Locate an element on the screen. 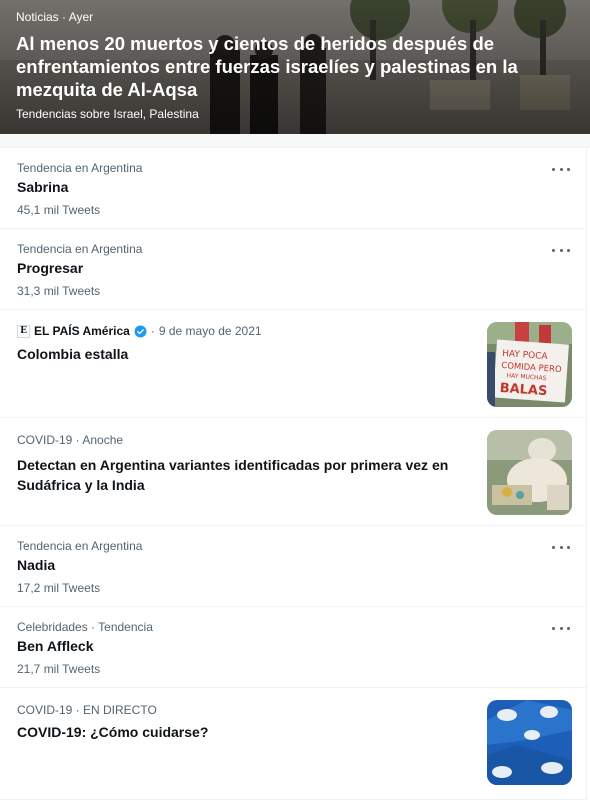 This screenshot has height=800, width=590. trend-tweet-count: 31,3 mil Tweets is located at coordinates (59, 291).